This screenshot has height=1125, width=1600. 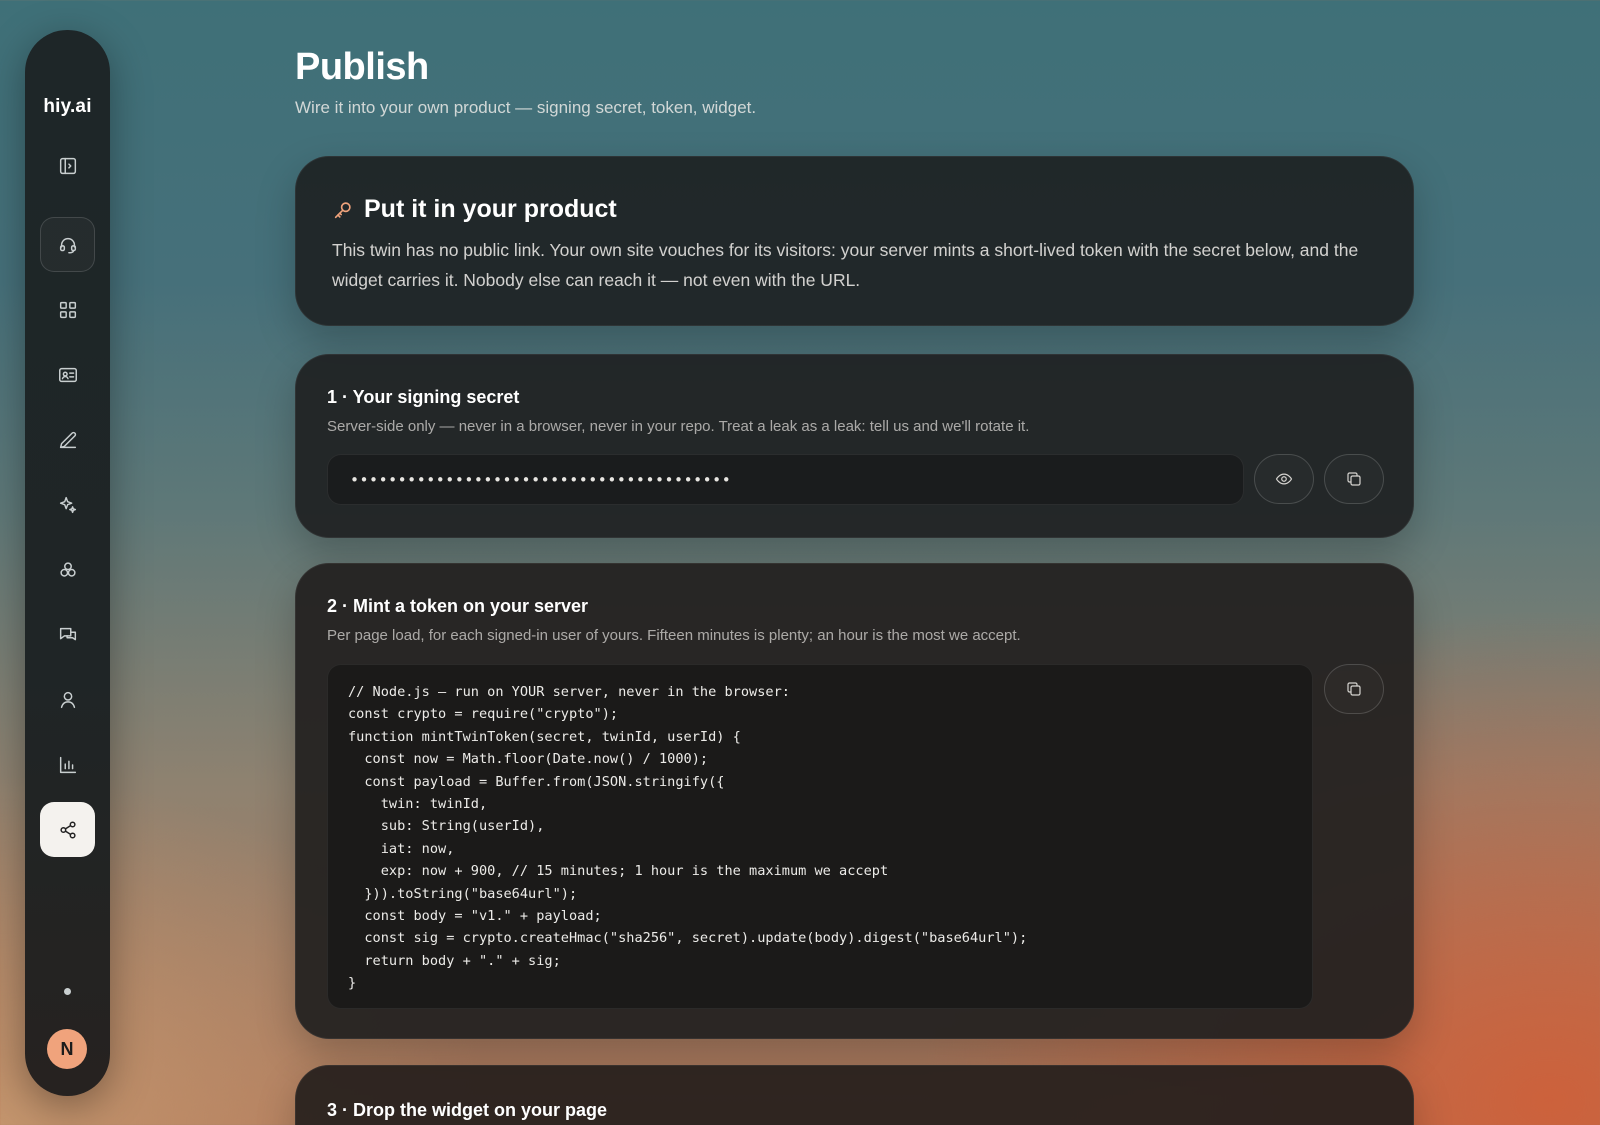 I want to click on pencil-icon, so click(x=67, y=439).